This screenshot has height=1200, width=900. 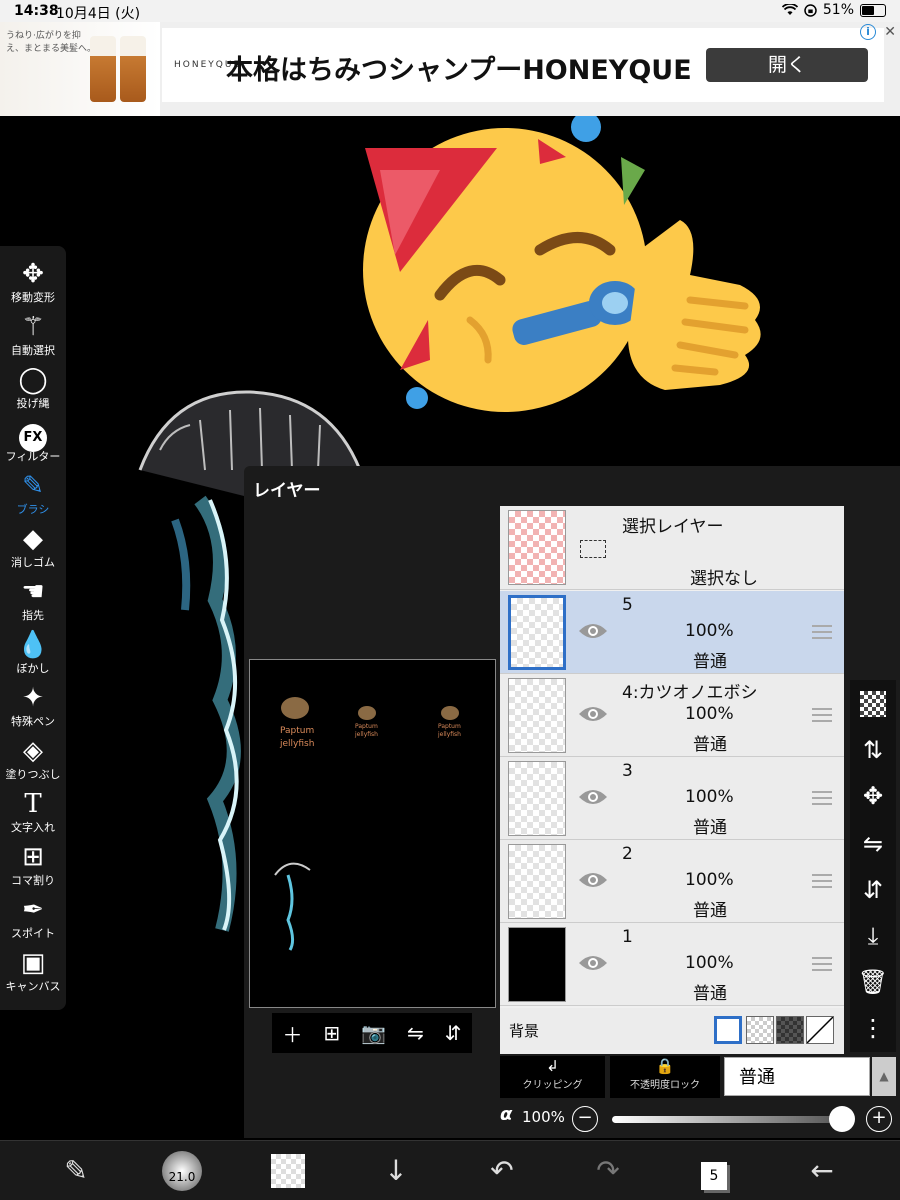 I want to click on alpha-lock-button: 🔒 不透明度ロック, so click(x=665, y=1077).